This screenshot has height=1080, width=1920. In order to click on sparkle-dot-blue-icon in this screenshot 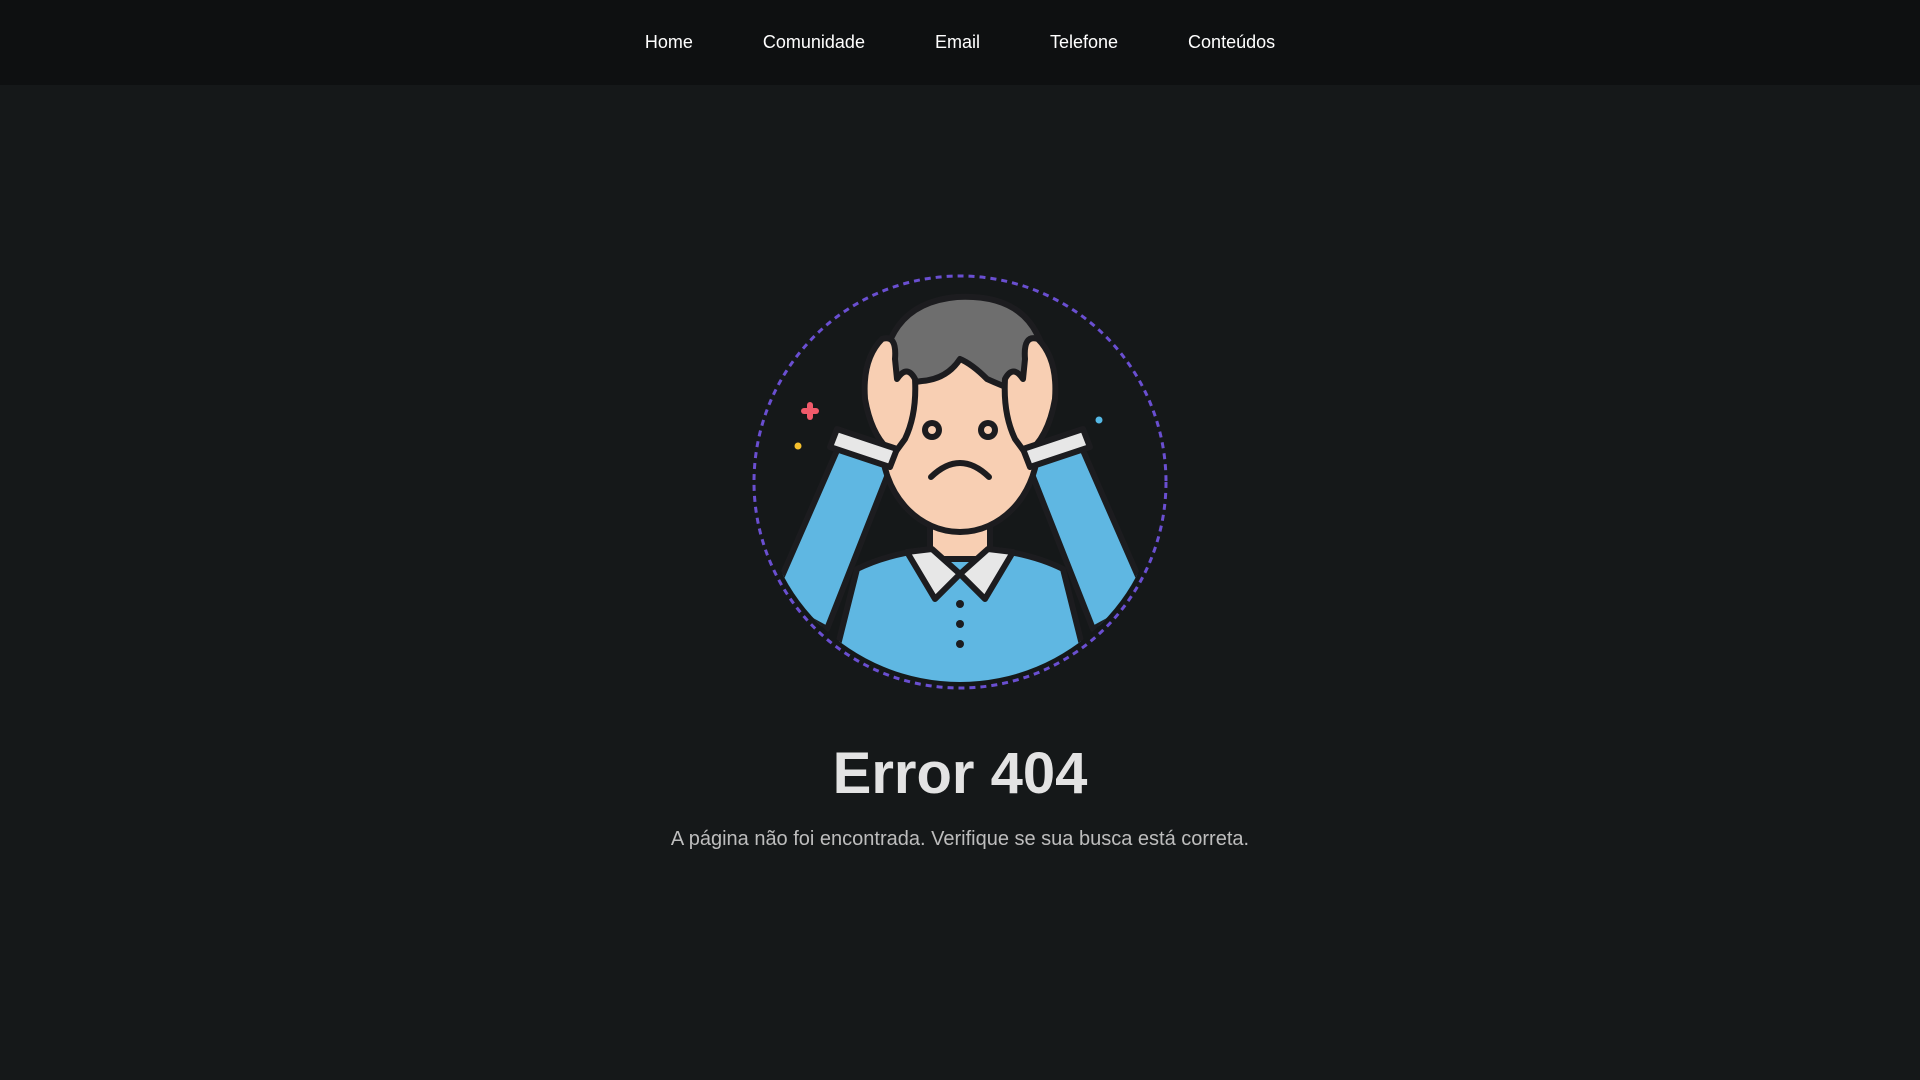, I will do `click(1099, 420)`.